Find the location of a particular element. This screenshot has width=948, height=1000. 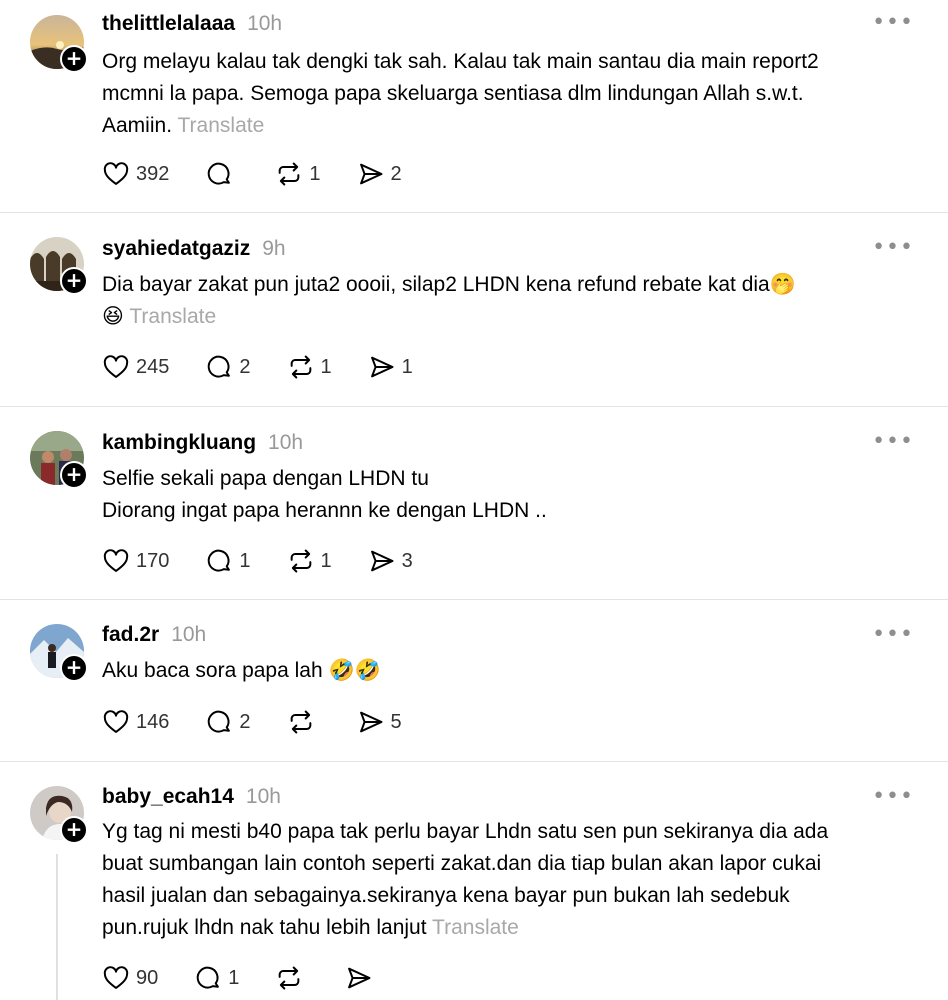

thread-line is located at coordinates (57, 927).